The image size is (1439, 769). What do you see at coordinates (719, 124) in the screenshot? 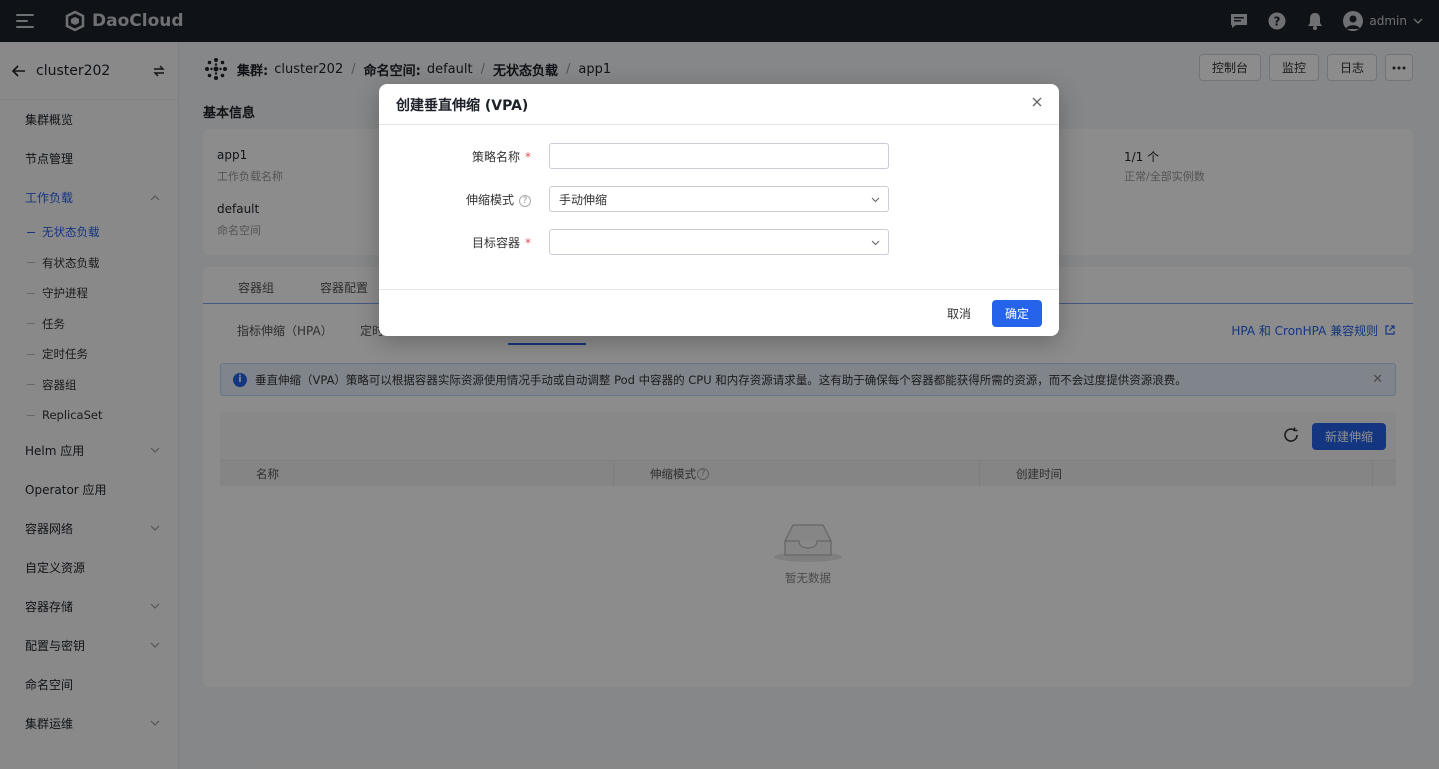
I see `dialog-header-divider` at bounding box center [719, 124].